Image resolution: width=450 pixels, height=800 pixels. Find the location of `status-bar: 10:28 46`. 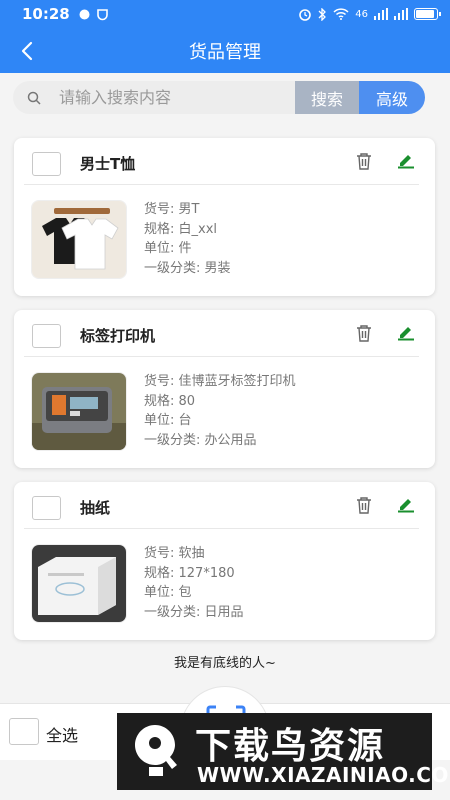

status-bar: 10:28 46 is located at coordinates (225, 14).